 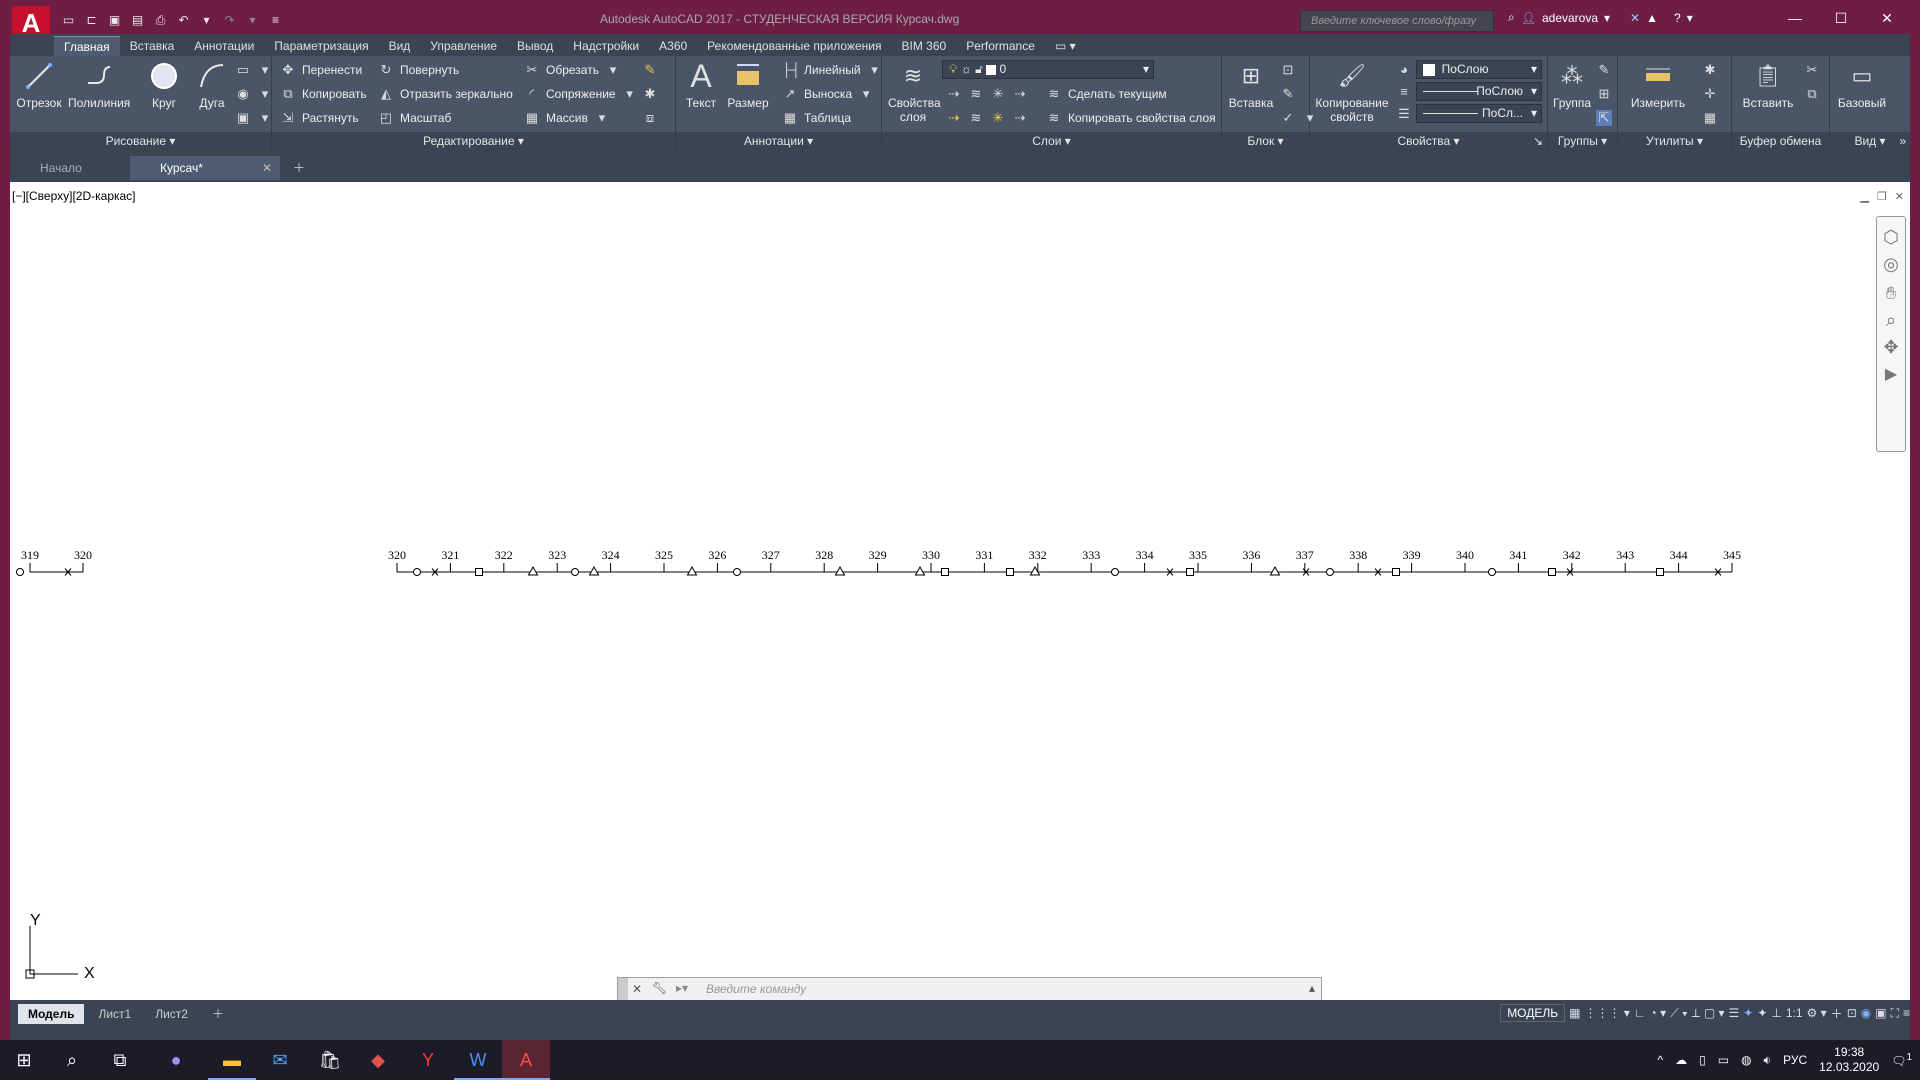 What do you see at coordinates (637, 989) in the screenshot?
I see `command-close-icon: ✕` at bounding box center [637, 989].